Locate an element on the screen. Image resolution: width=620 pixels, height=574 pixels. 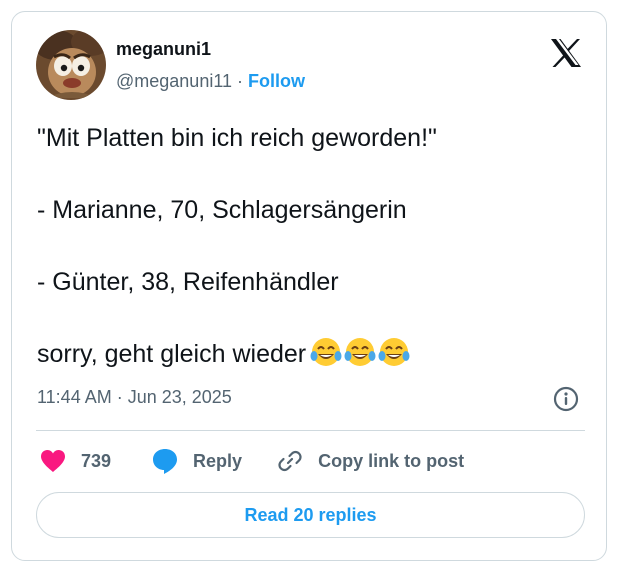
copy-link-label: Copy link to post is located at coordinates (391, 460).